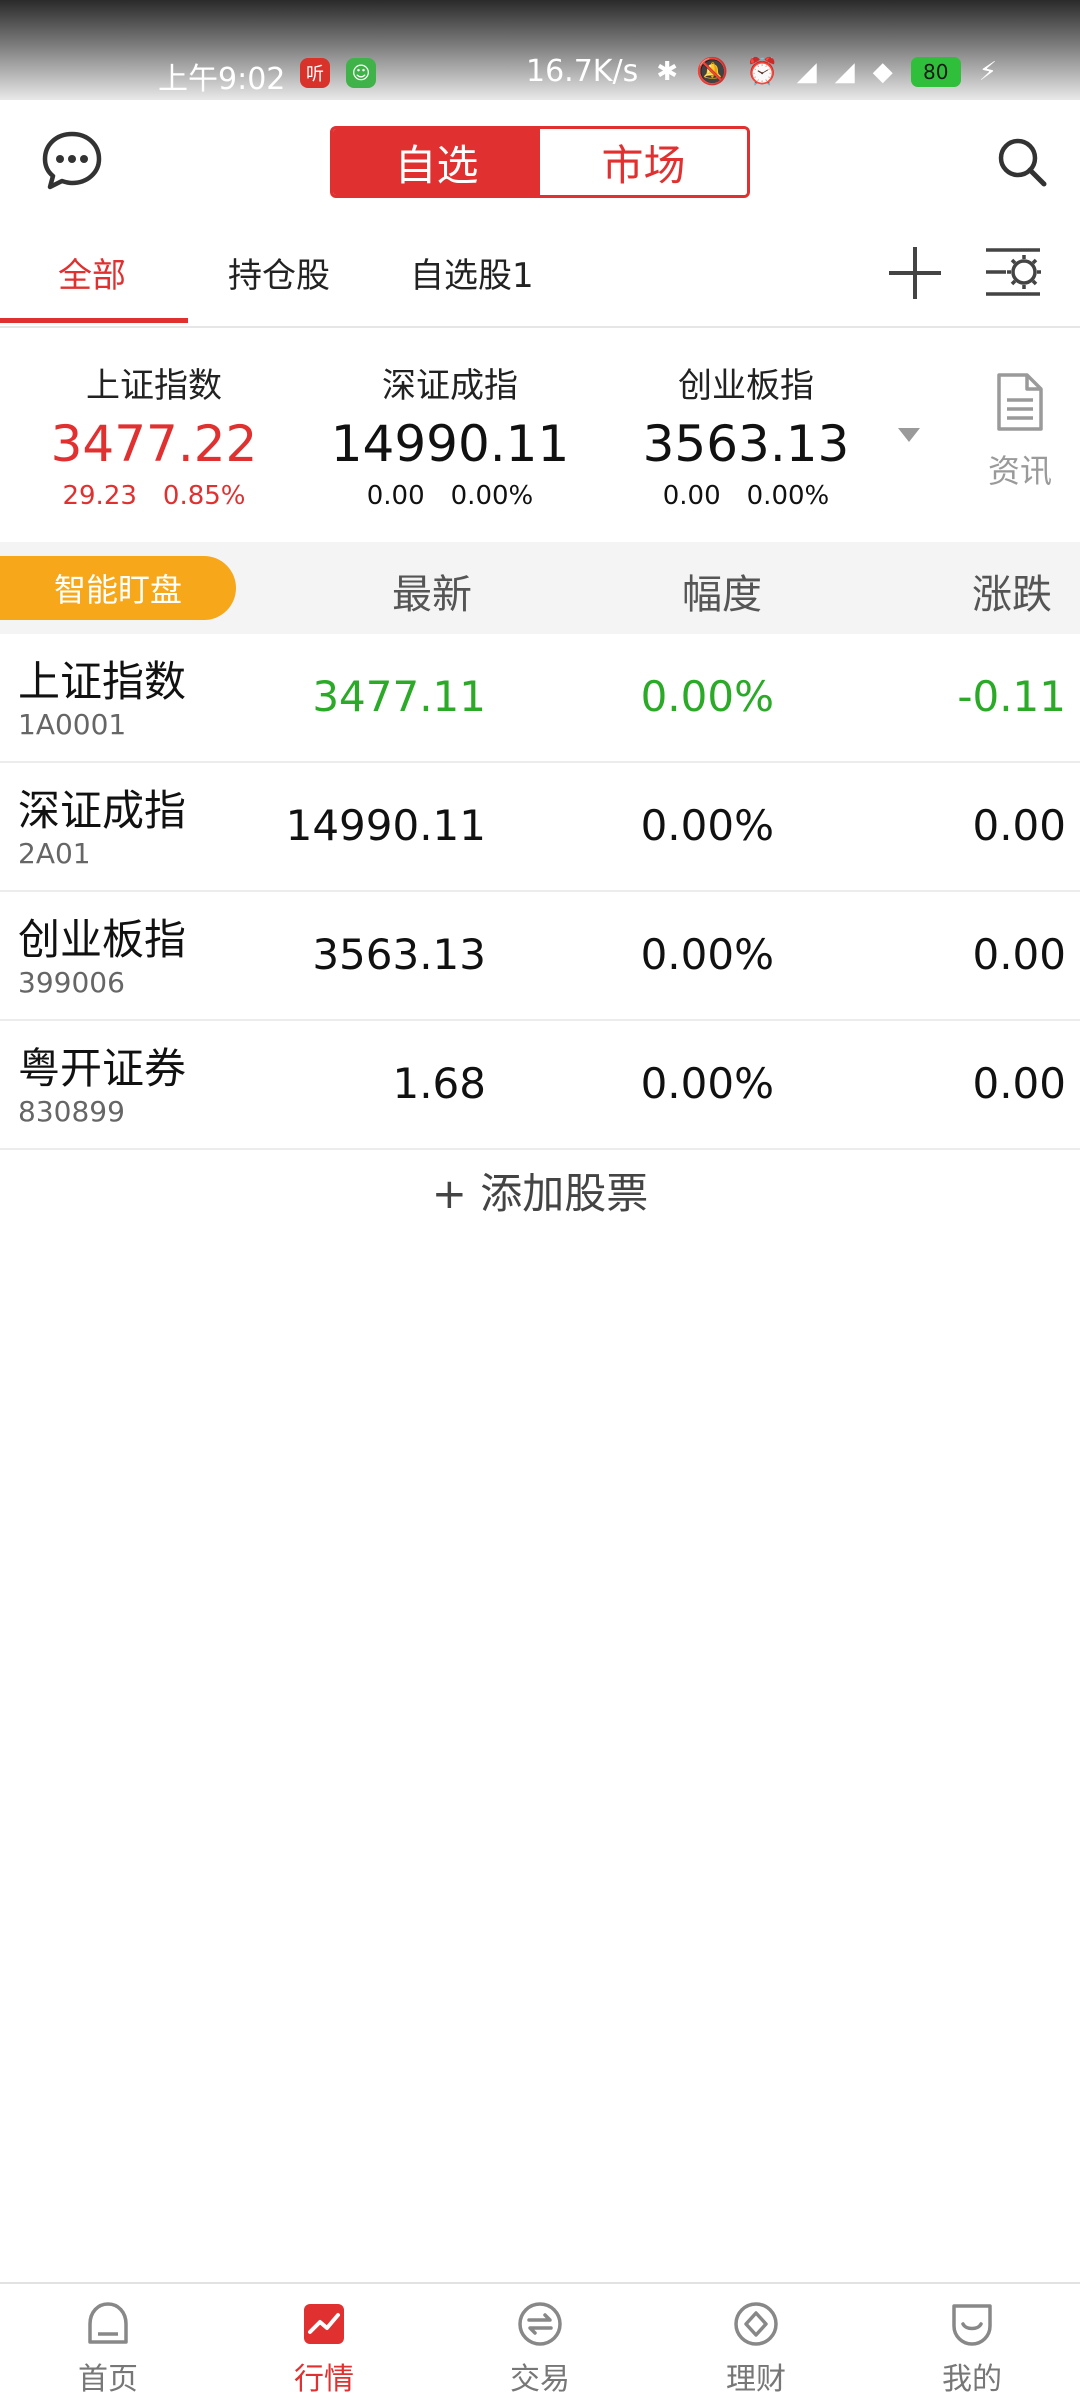 This screenshot has width=1080, height=2400. Describe the element at coordinates (102, 810) in the screenshot. I see `stock-name: 深证成指` at that location.